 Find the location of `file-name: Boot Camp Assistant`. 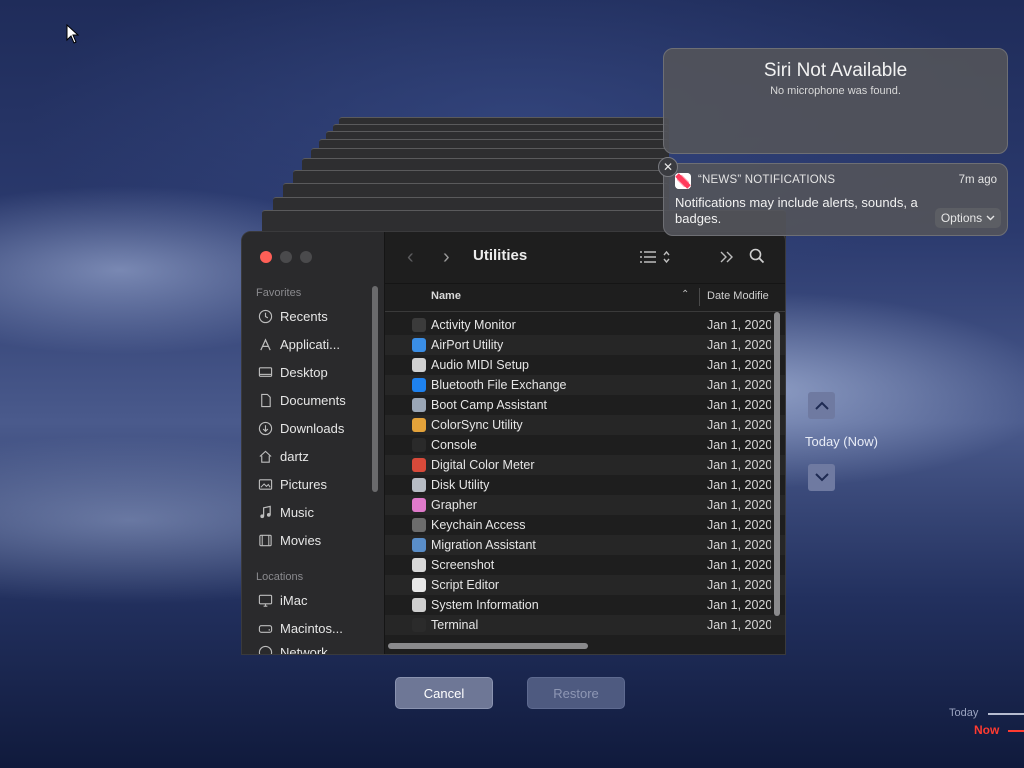

file-name: Boot Camp Assistant is located at coordinates (489, 405).